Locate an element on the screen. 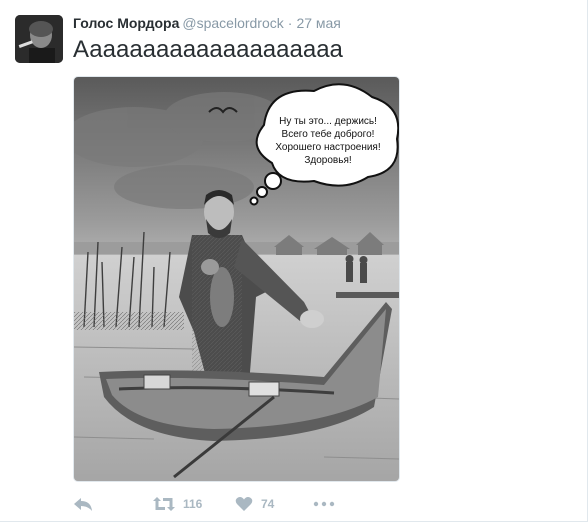 The image size is (588, 522). tweet-header: Голос Мордора @spacelordrock · 27 мая is located at coordinates (207, 23).